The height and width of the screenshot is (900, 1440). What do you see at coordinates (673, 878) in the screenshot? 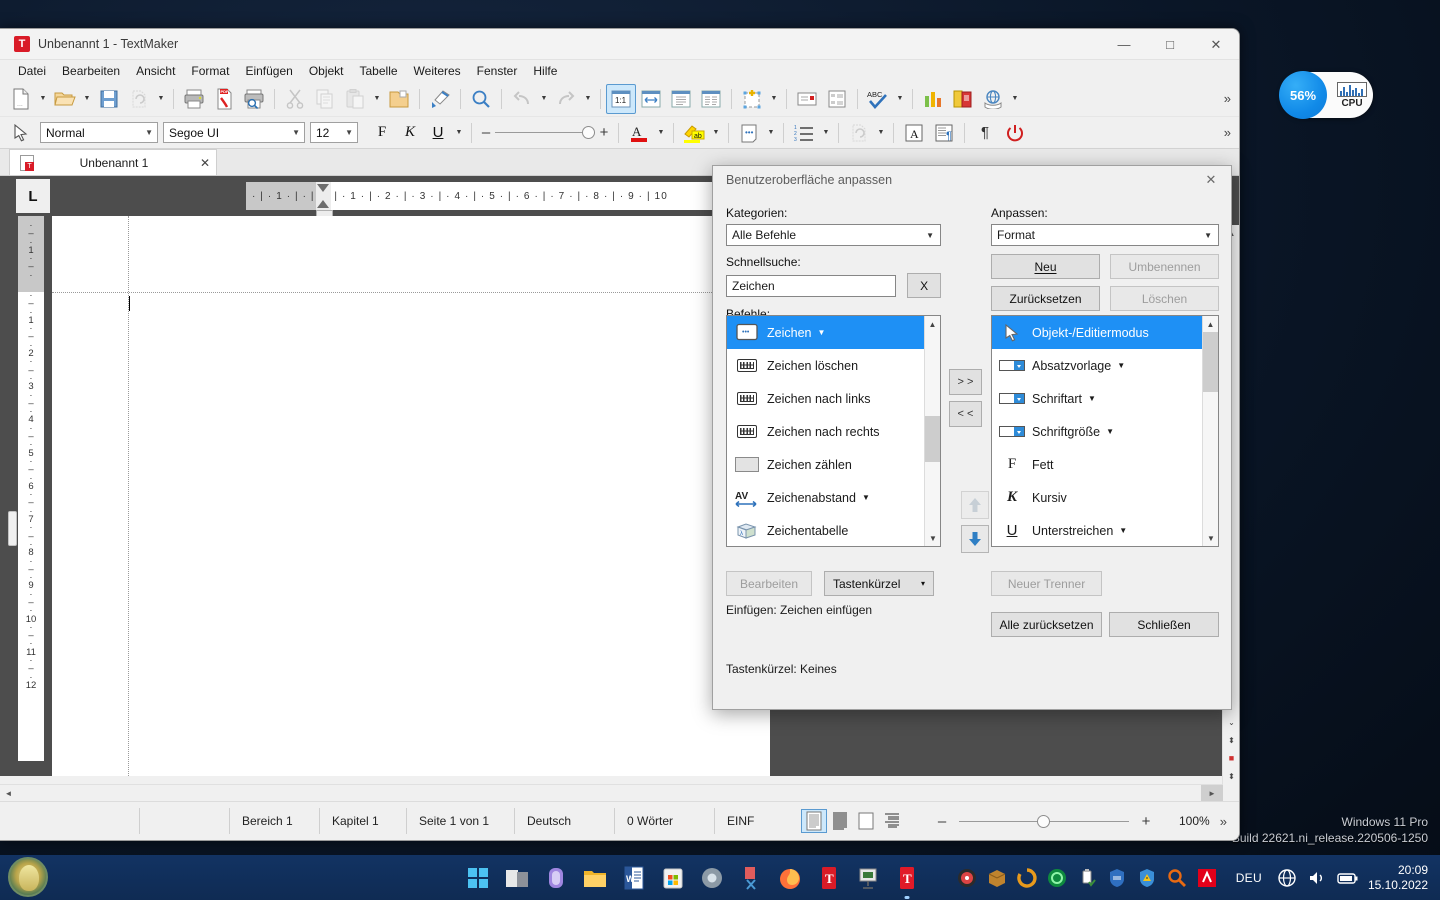
I see `microsoft-store-icon` at bounding box center [673, 878].